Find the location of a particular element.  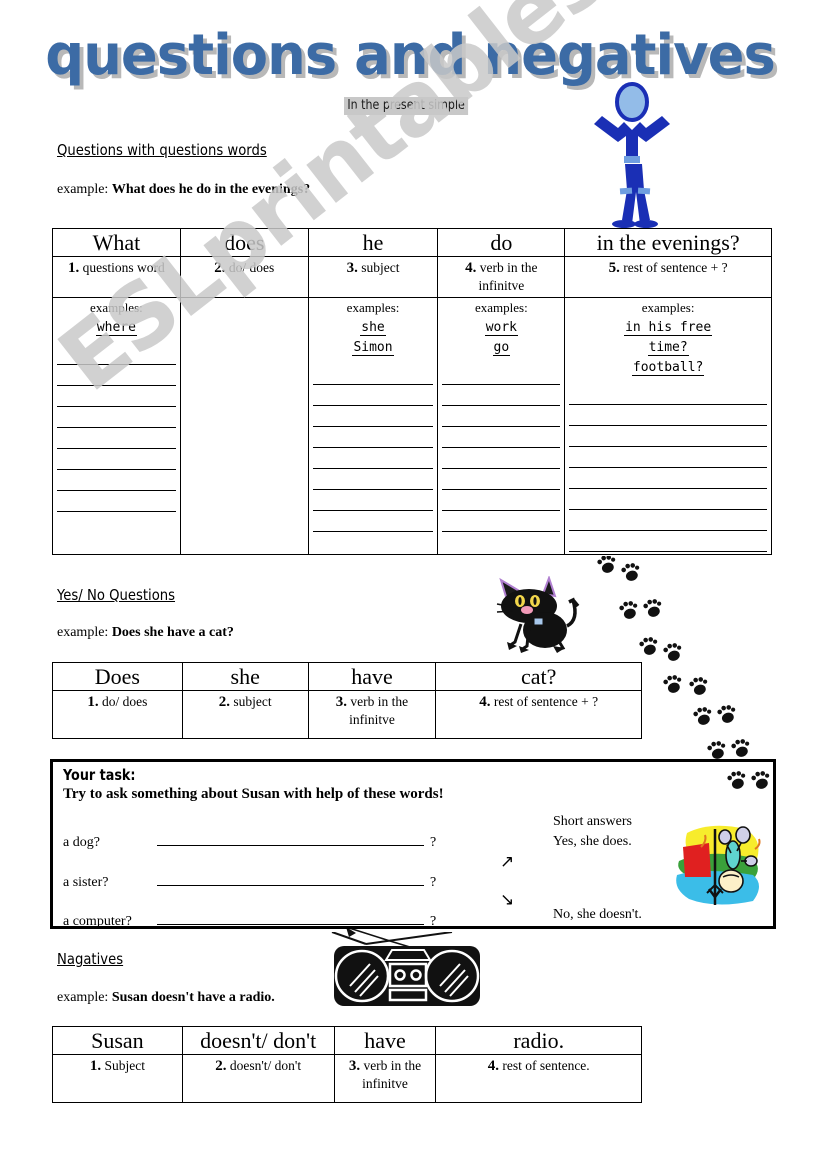

paw-prints-icon is located at coordinates (683, 672).